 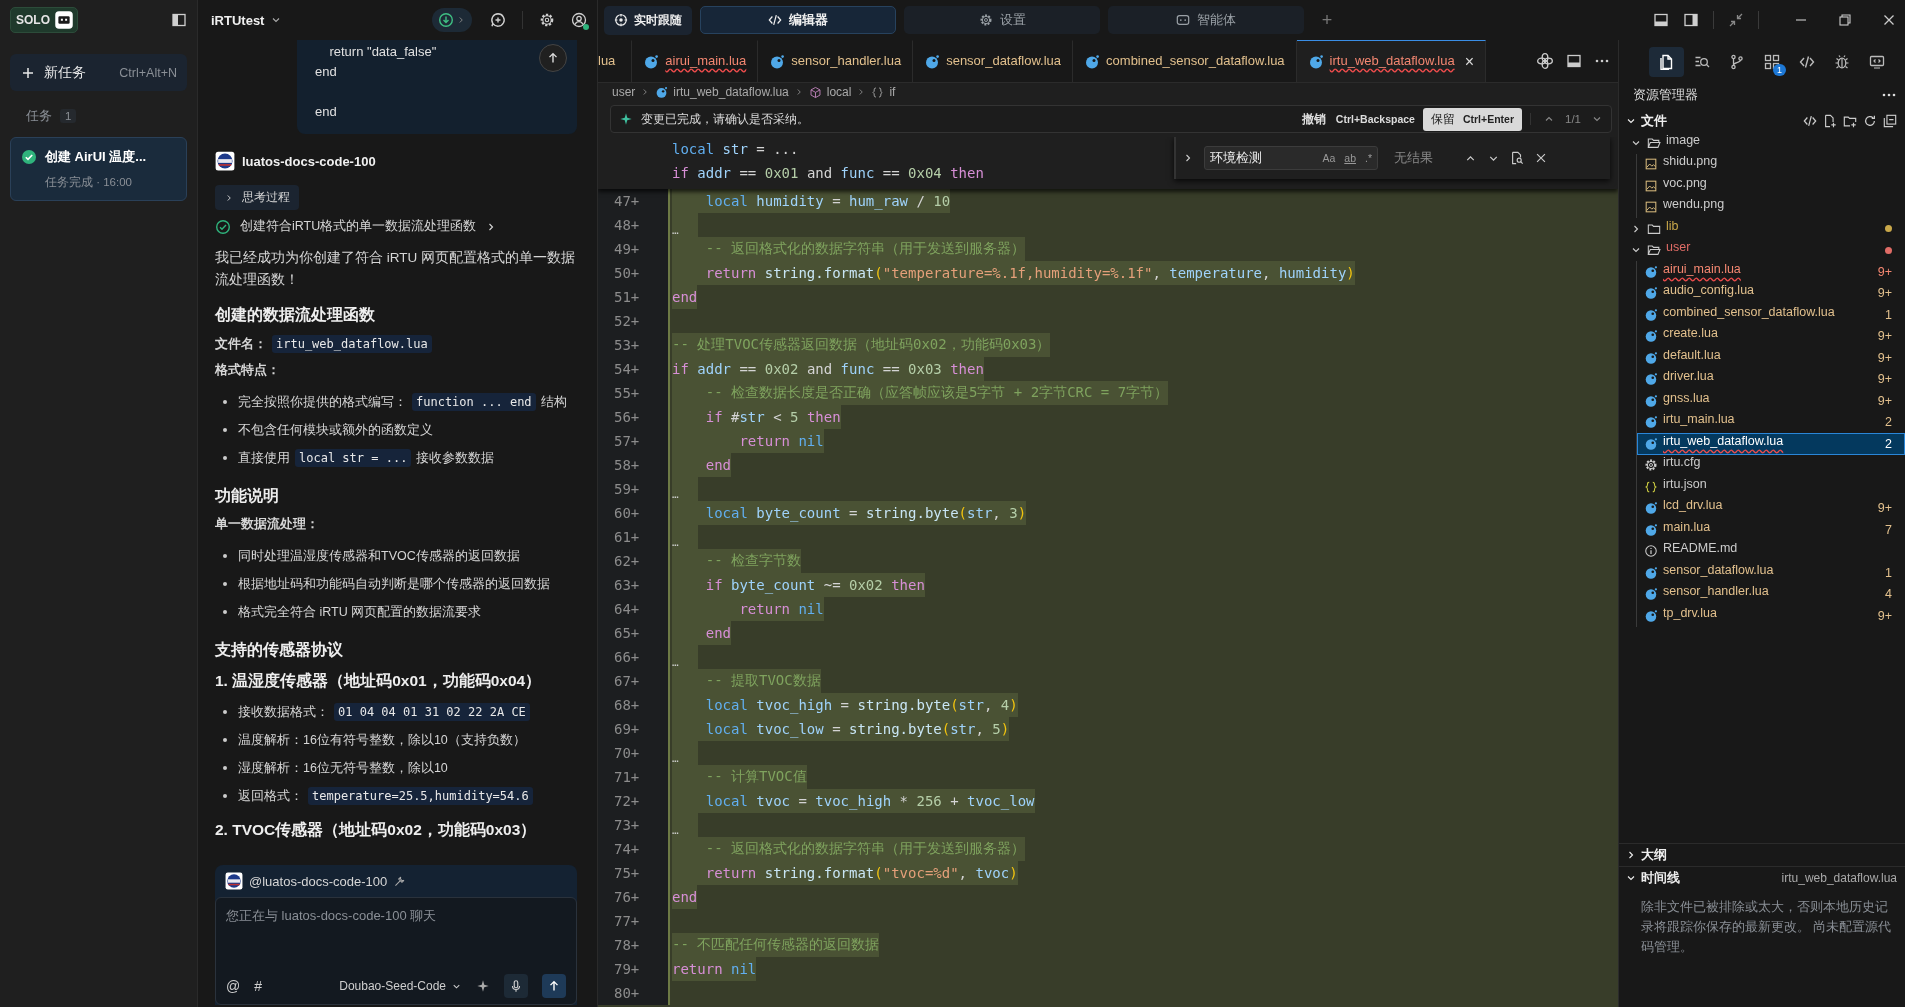 I want to click on agent-name: luatos-docs-code-100, so click(x=309, y=161).